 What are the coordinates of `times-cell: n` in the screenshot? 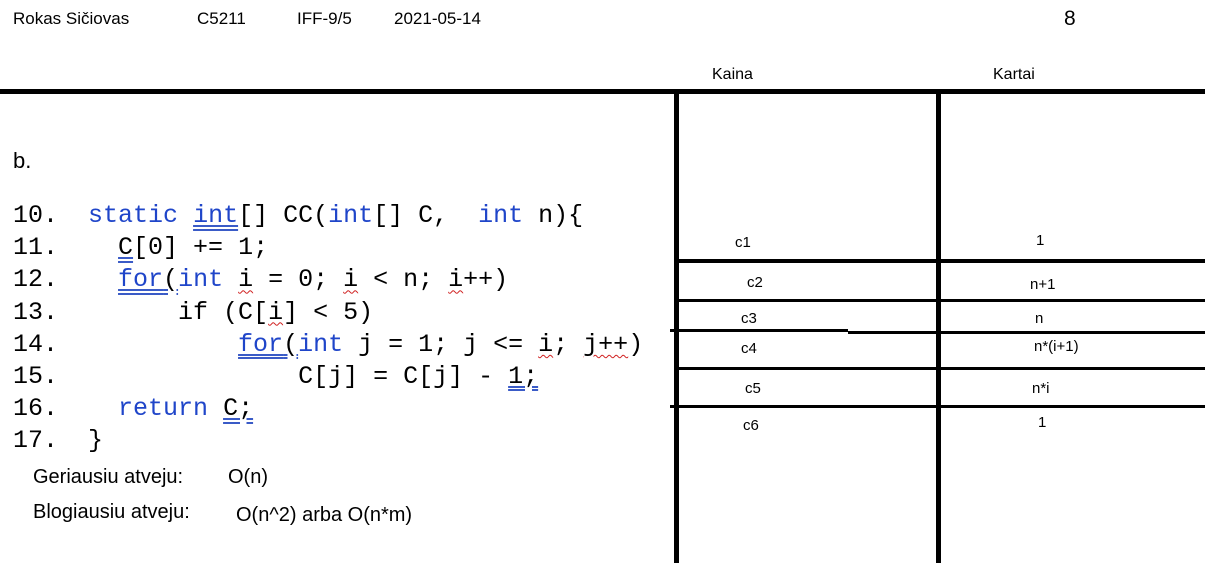 It's located at (1039, 318).